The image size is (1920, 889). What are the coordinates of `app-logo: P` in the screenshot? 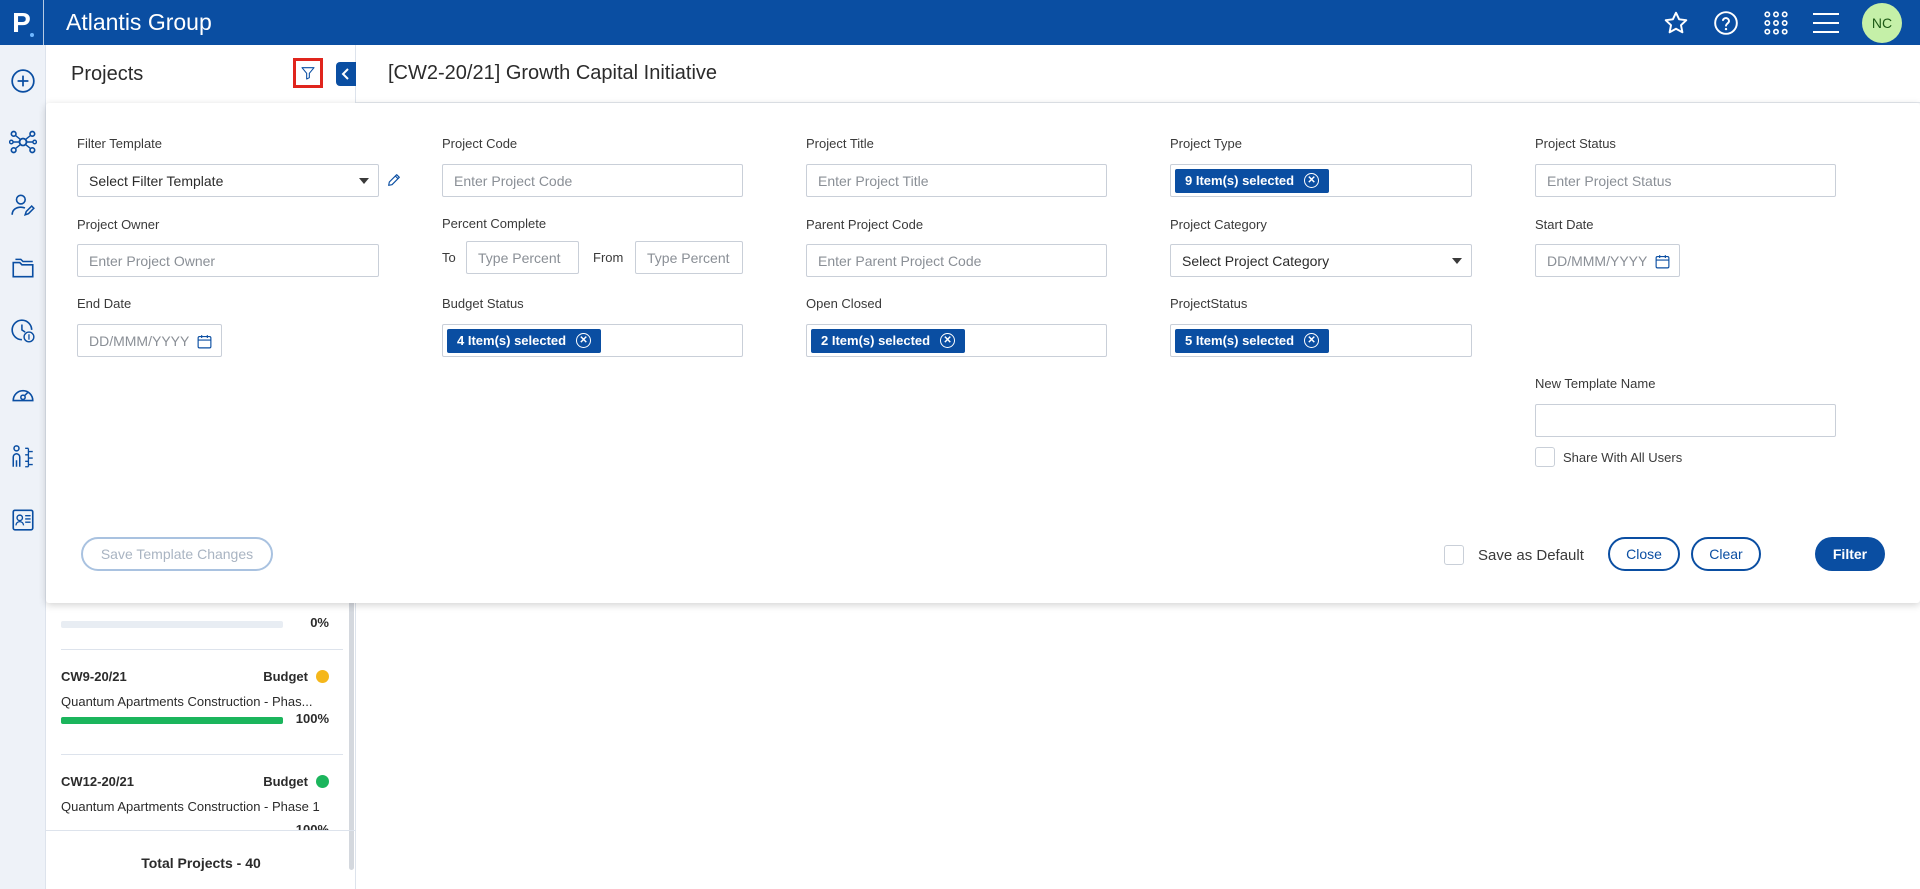 It's located at (22, 22).